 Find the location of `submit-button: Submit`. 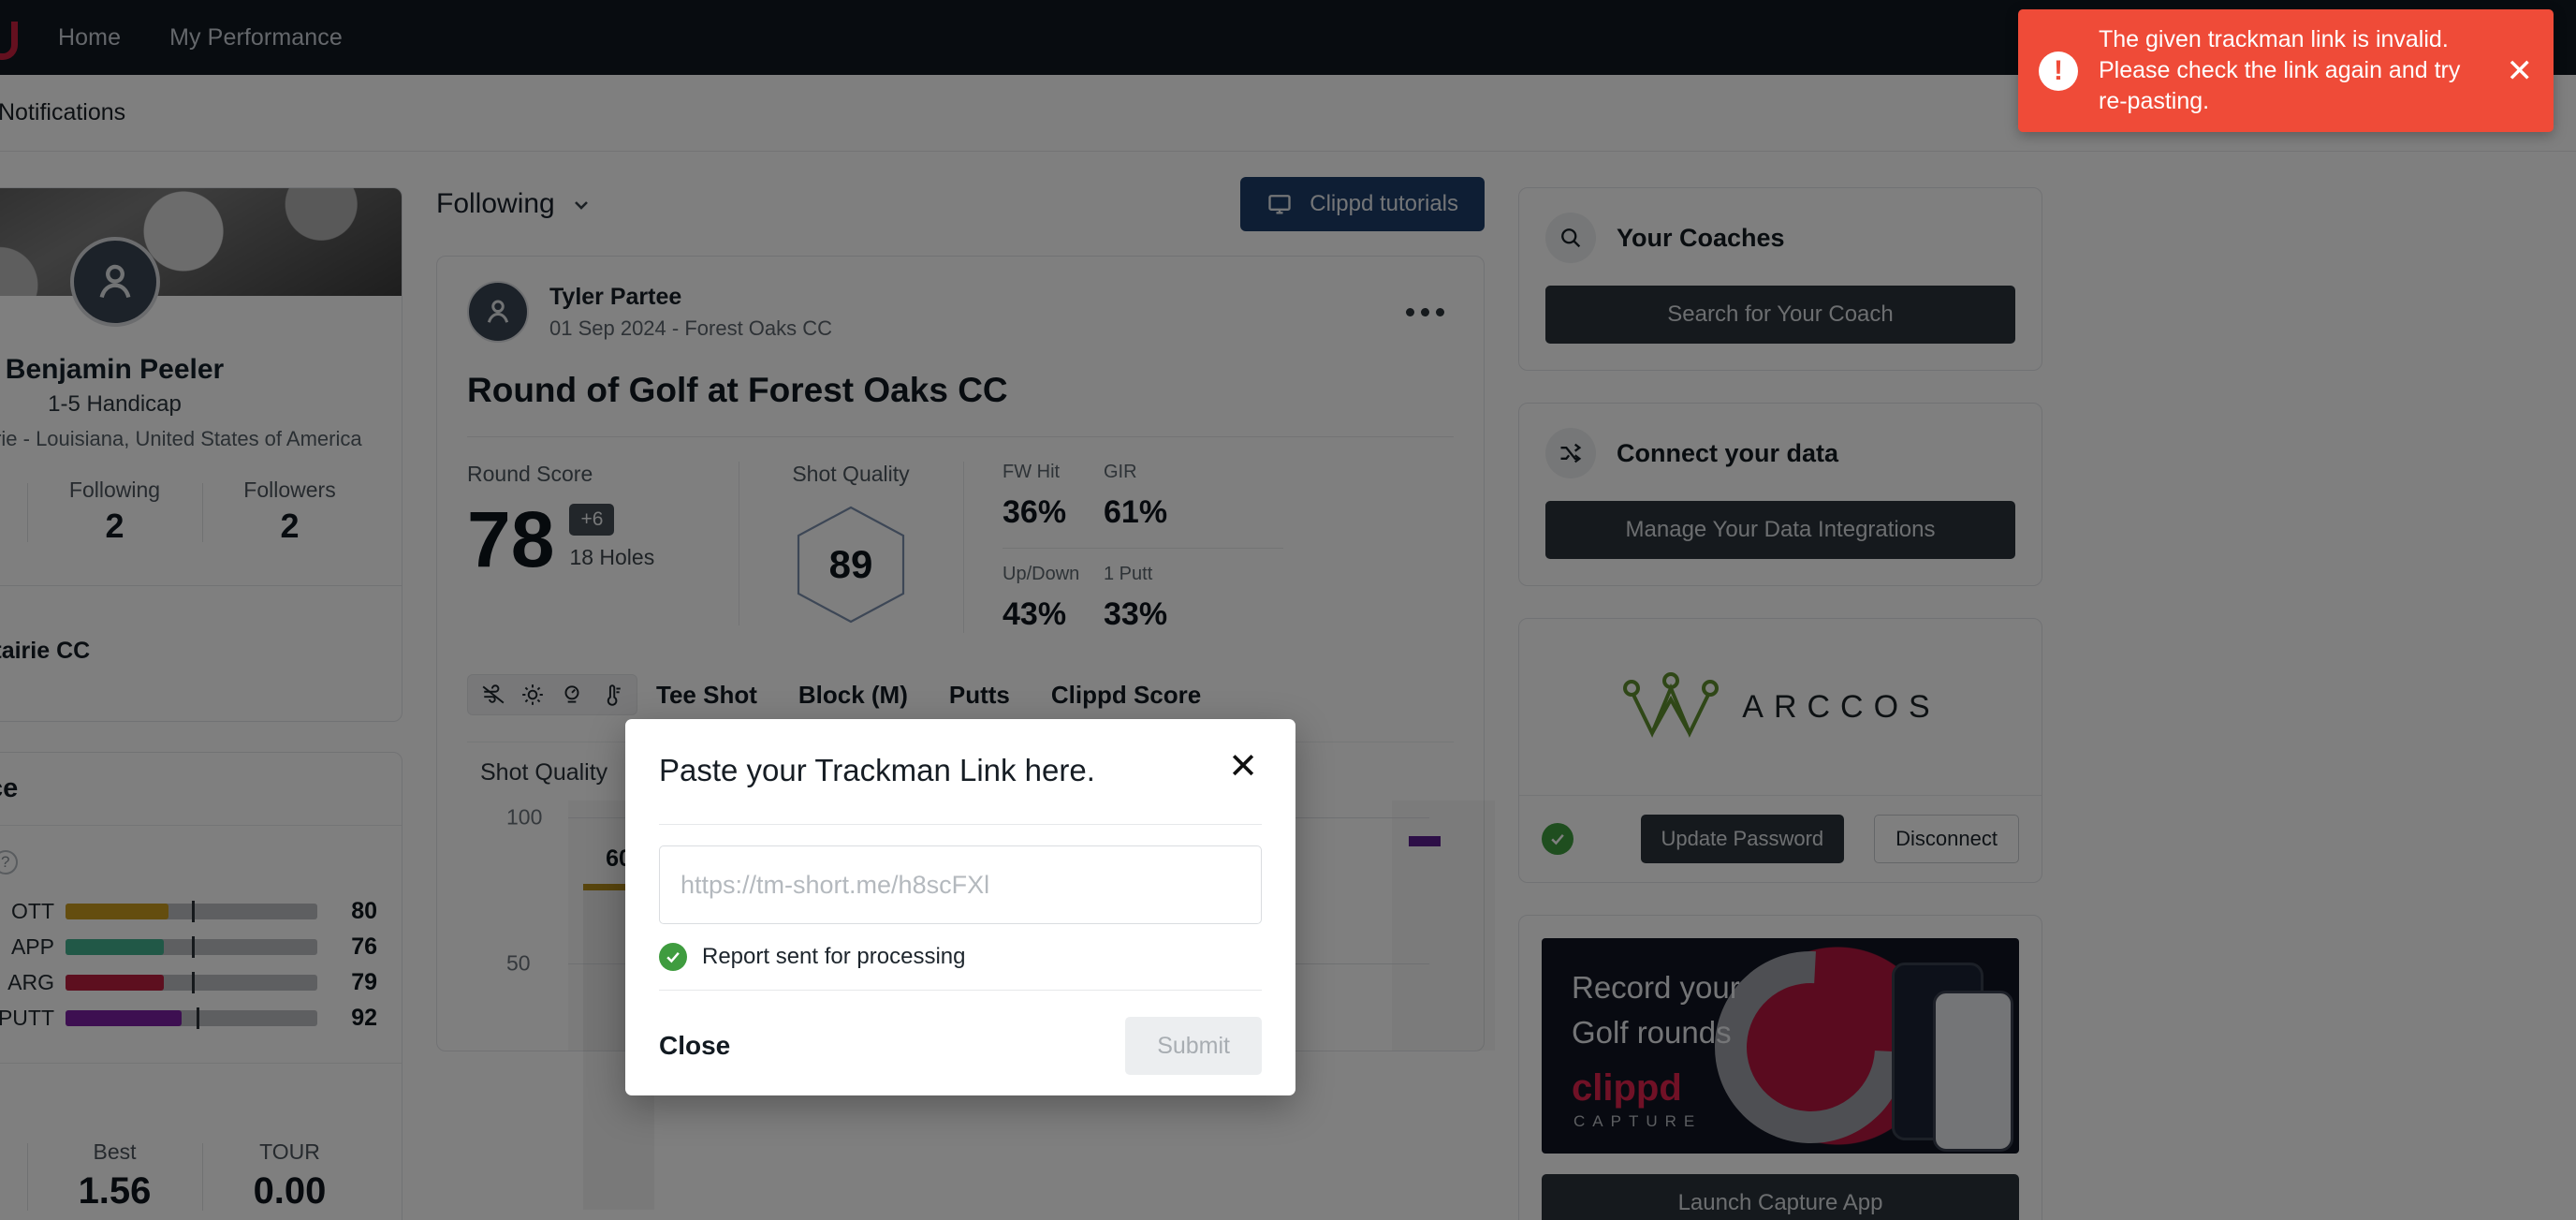

submit-button: Submit is located at coordinates (1193, 1046).